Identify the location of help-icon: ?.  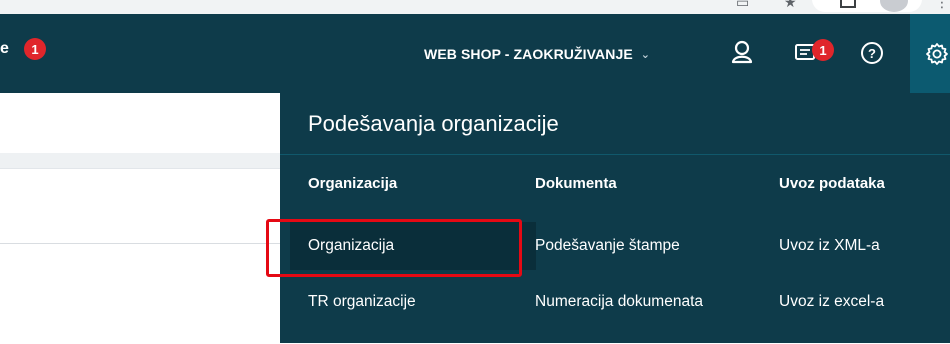
(872, 53).